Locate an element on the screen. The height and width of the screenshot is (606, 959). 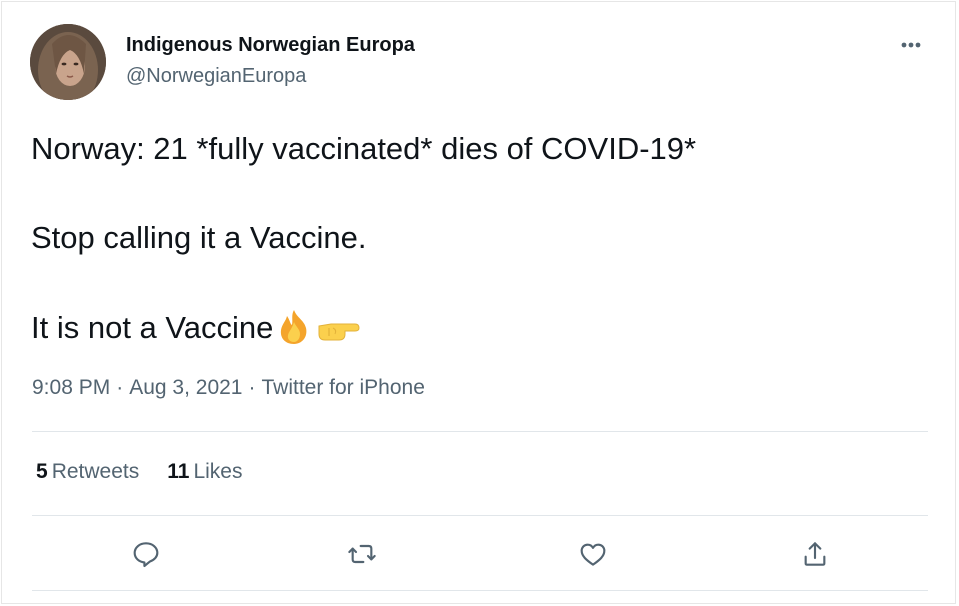
like-icon is located at coordinates (593, 554).